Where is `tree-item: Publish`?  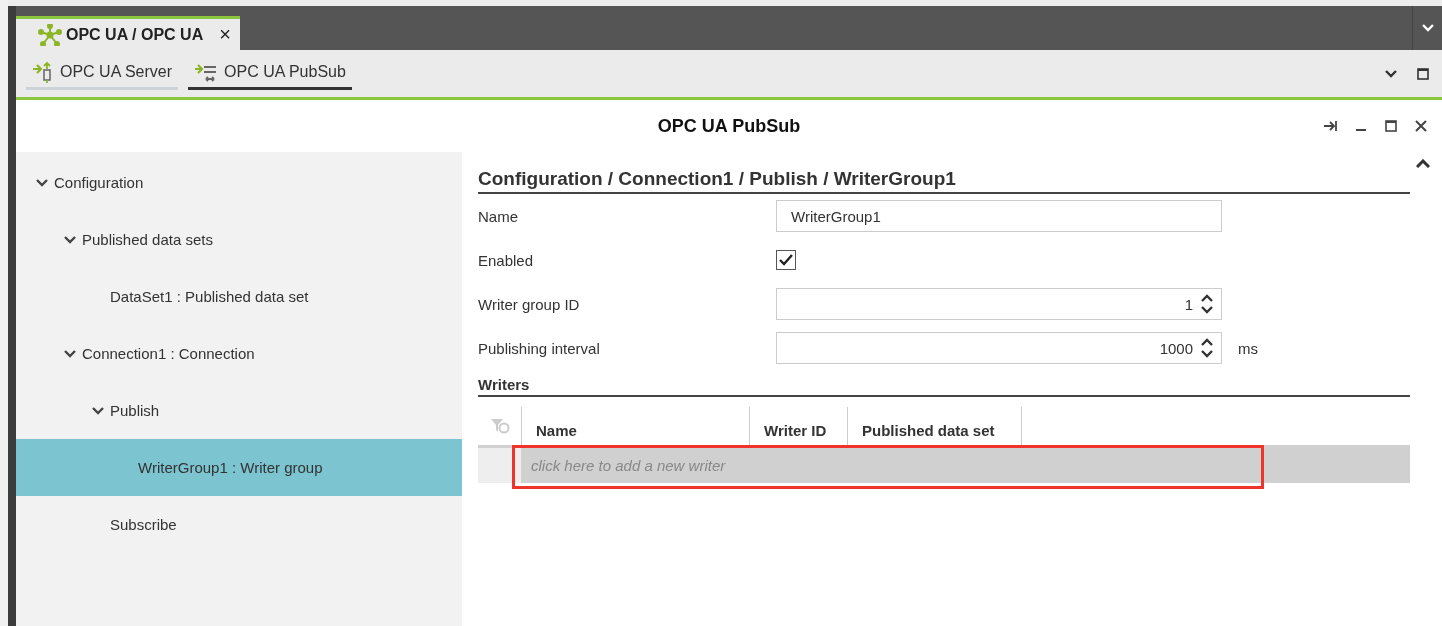 tree-item: Publish is located at coordinates (239, 410).